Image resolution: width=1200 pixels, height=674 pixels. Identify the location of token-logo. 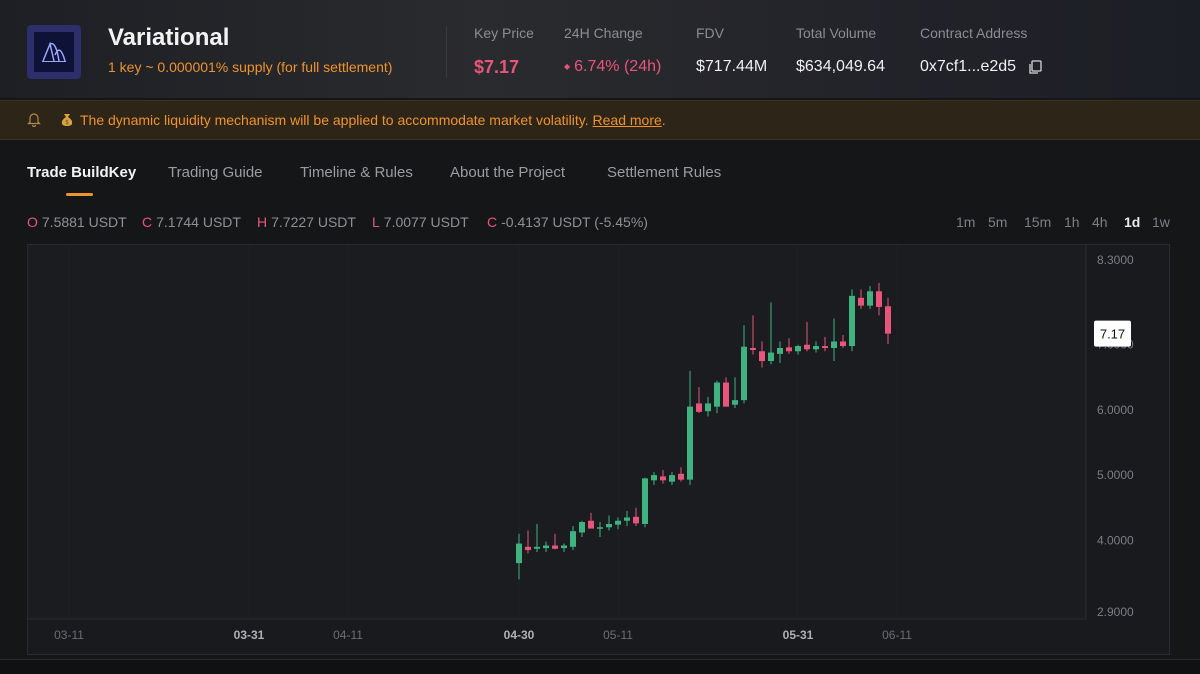
(54, 52).